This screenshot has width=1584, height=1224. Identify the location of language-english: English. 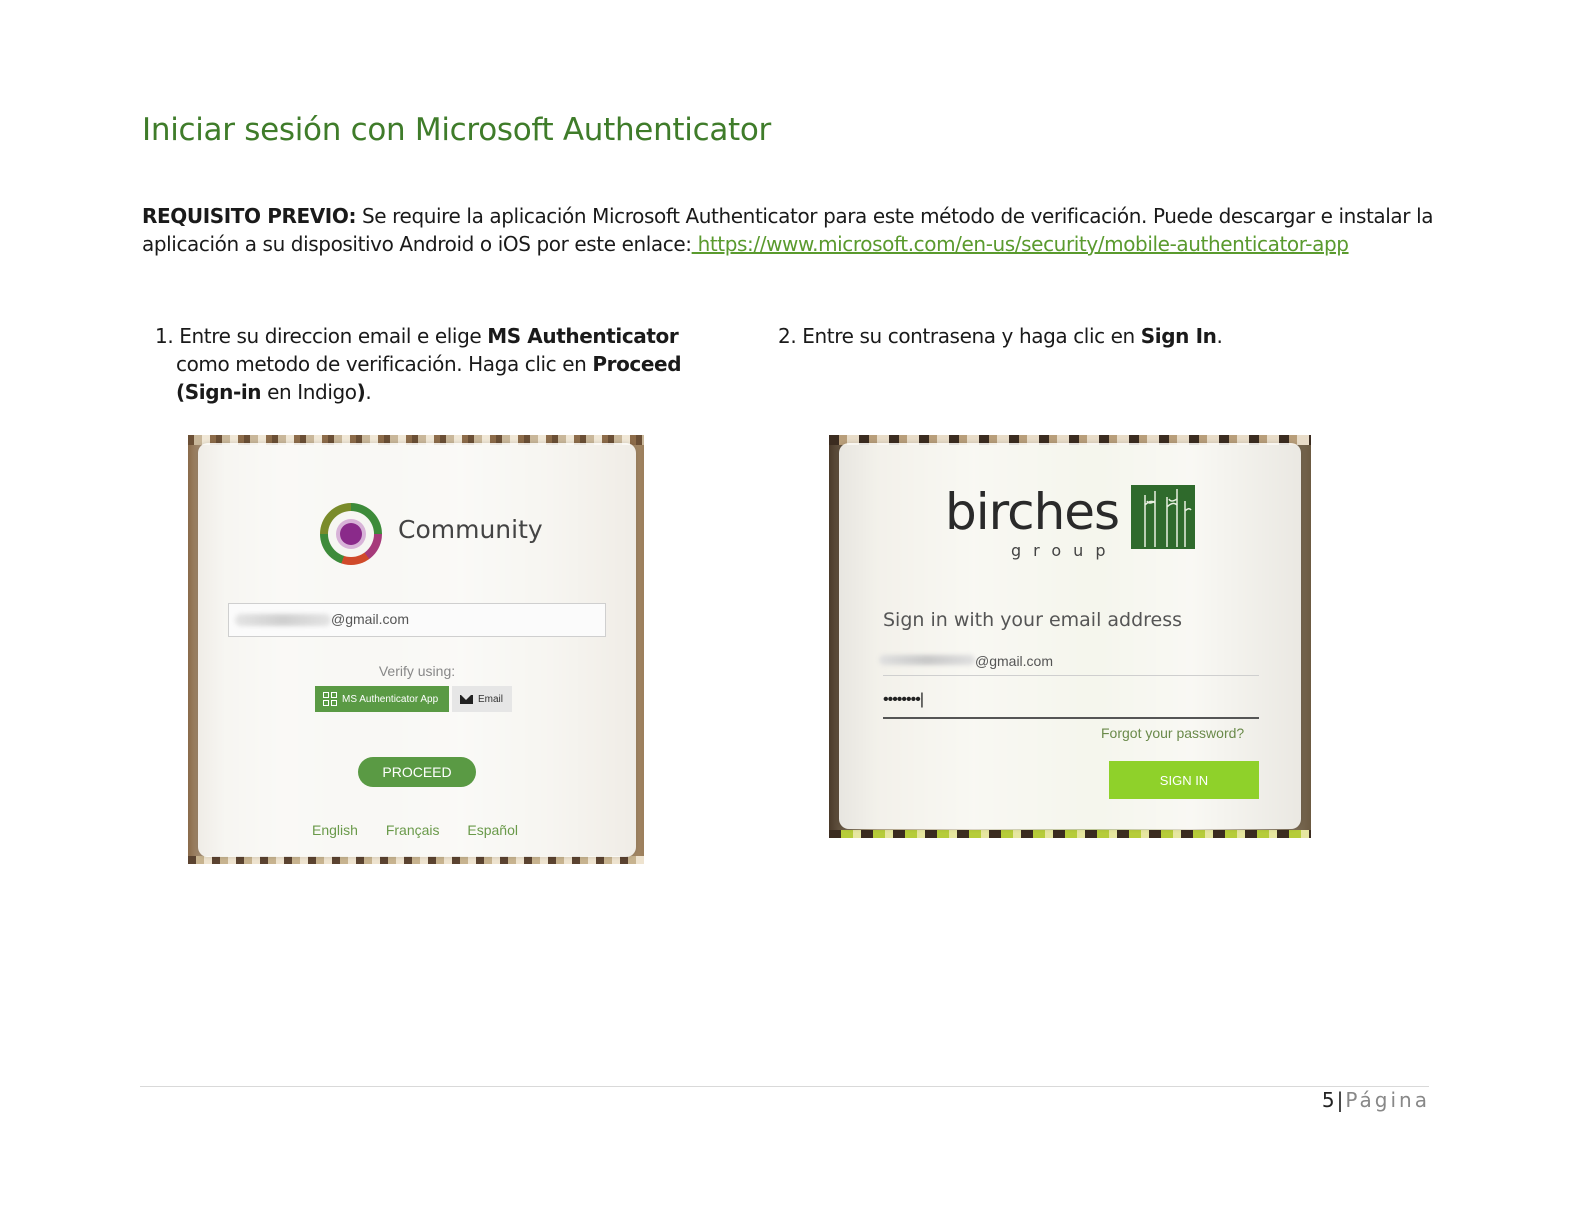
(335, 830).